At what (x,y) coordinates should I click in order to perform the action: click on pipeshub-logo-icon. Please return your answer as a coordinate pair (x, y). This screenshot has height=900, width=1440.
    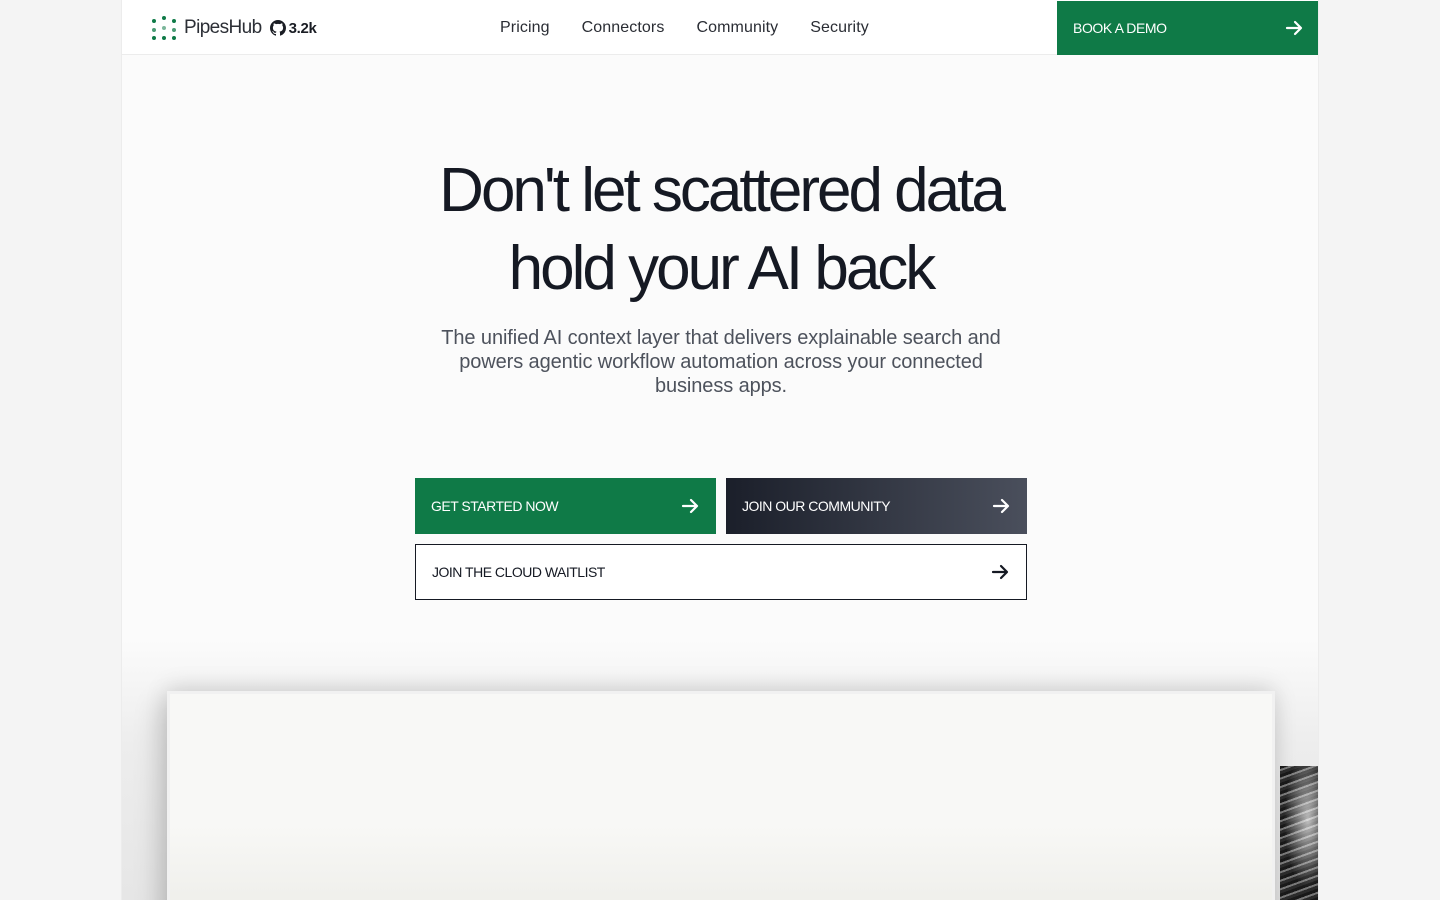
    Looking at the image, I should click on (164, 28).